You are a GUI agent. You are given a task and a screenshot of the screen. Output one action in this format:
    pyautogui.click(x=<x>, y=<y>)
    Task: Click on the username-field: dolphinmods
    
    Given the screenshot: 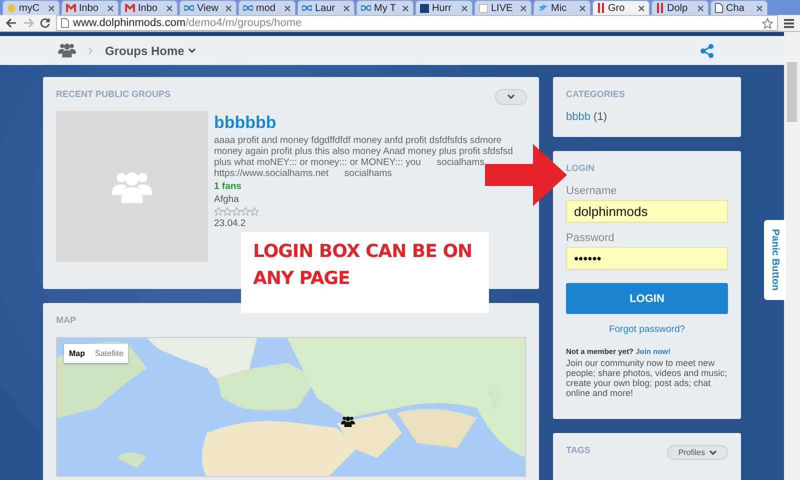 What is the action you would take?
    pyautogui.click(x=647, y=211)
    